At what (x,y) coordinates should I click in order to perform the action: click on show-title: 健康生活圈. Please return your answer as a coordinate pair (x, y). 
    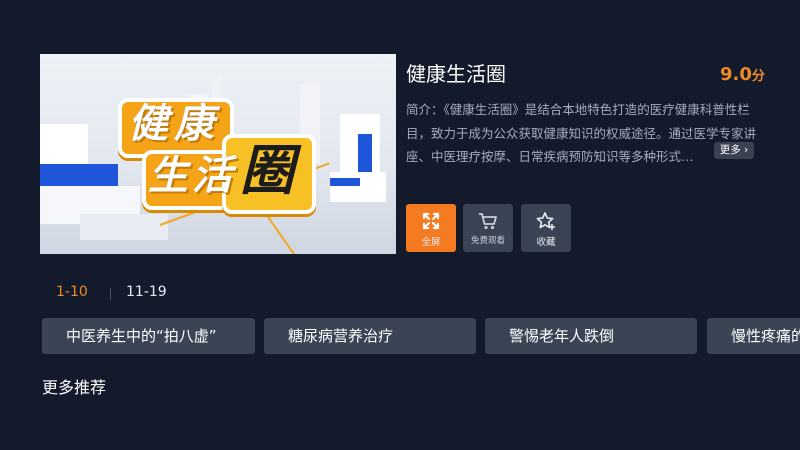
    Looking at the image, I should click on (456, 74).